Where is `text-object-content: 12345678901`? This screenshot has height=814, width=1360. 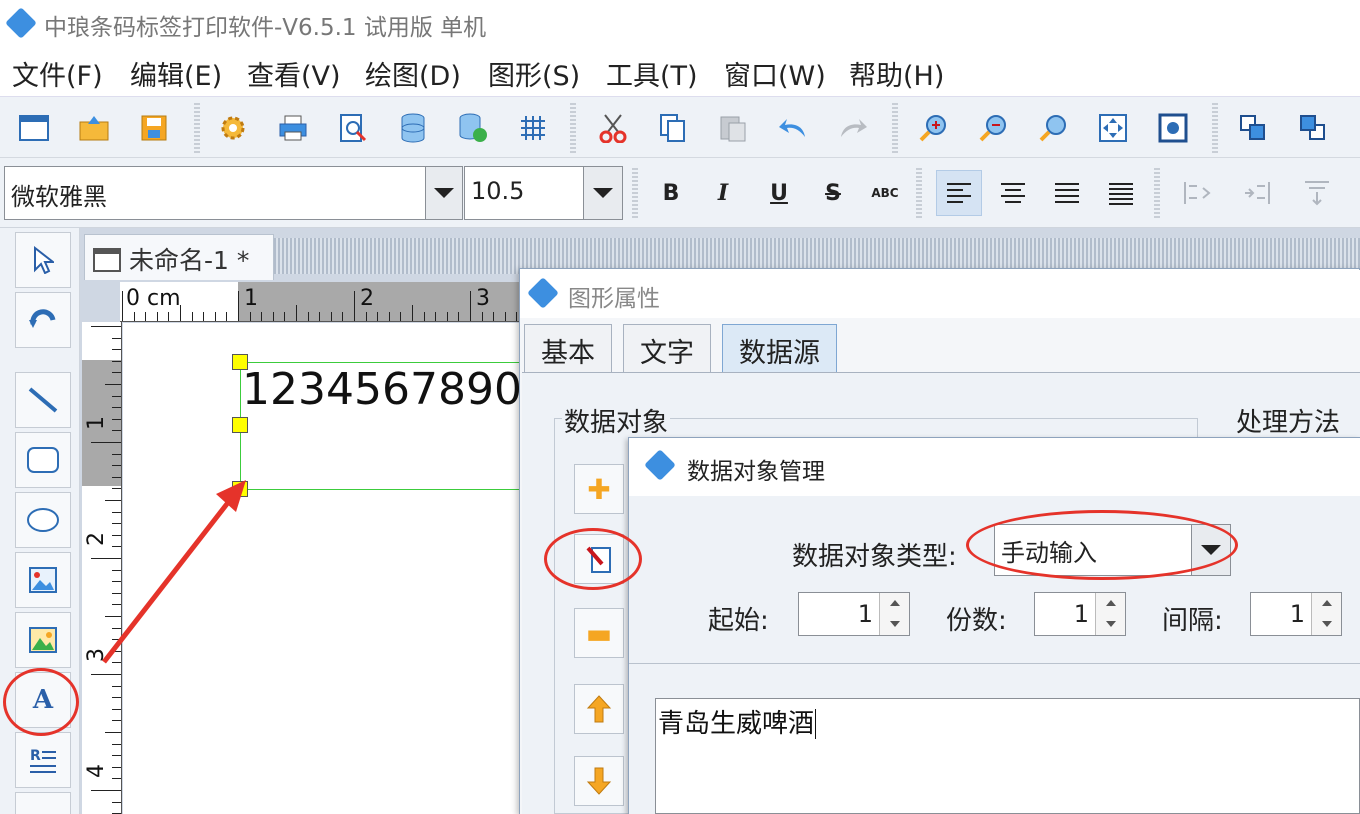 text-object-content: 12345678901 is located at coordinates (396, 389).